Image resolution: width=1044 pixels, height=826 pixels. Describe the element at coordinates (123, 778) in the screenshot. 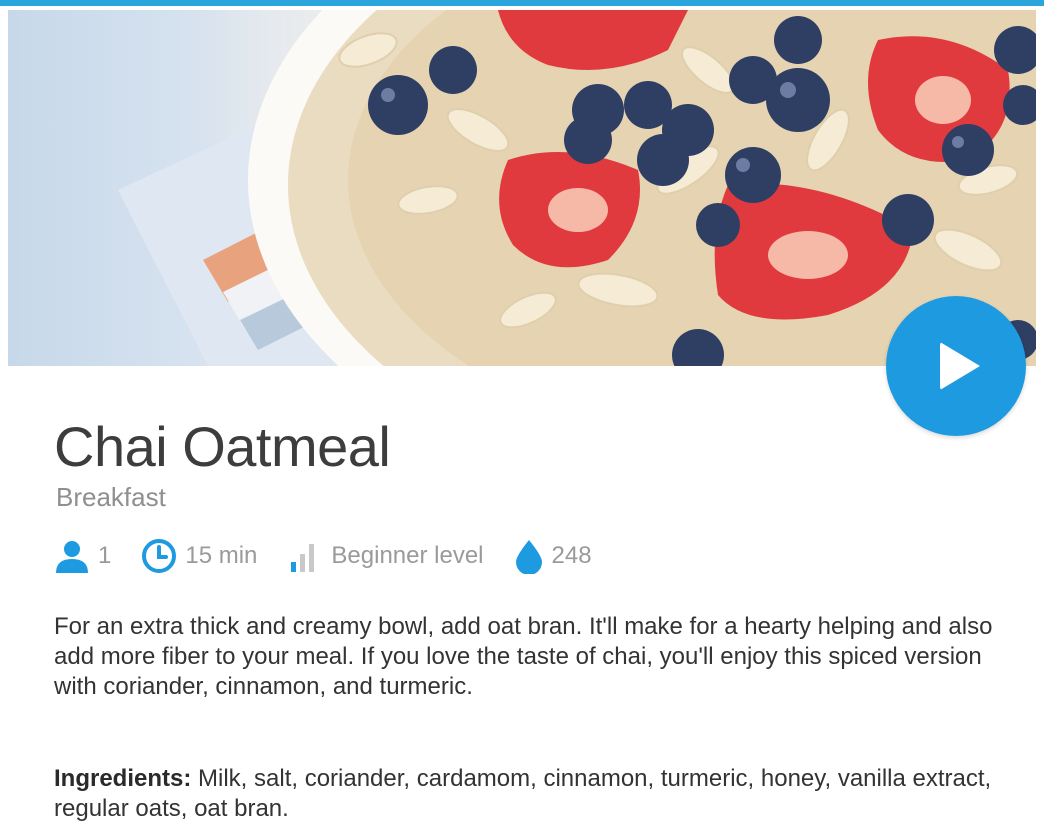

I see `ingredients-label: Ingredients:` at that location.